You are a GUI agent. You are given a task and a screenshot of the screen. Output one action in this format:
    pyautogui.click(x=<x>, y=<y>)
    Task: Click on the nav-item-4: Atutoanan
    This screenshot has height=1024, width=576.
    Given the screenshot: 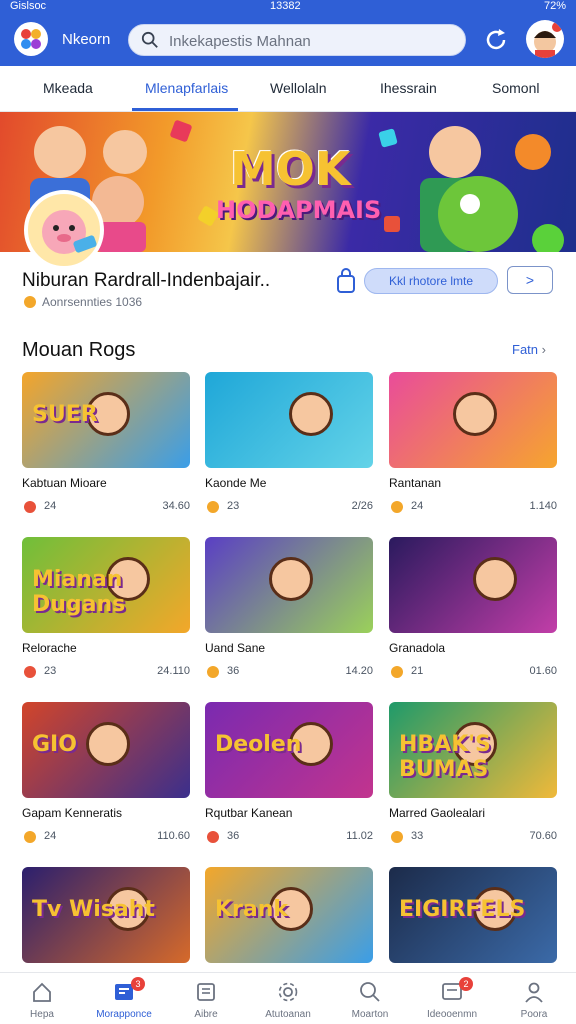 What is the action you would take?
    pyautogui.click(x=288, y=998)
    